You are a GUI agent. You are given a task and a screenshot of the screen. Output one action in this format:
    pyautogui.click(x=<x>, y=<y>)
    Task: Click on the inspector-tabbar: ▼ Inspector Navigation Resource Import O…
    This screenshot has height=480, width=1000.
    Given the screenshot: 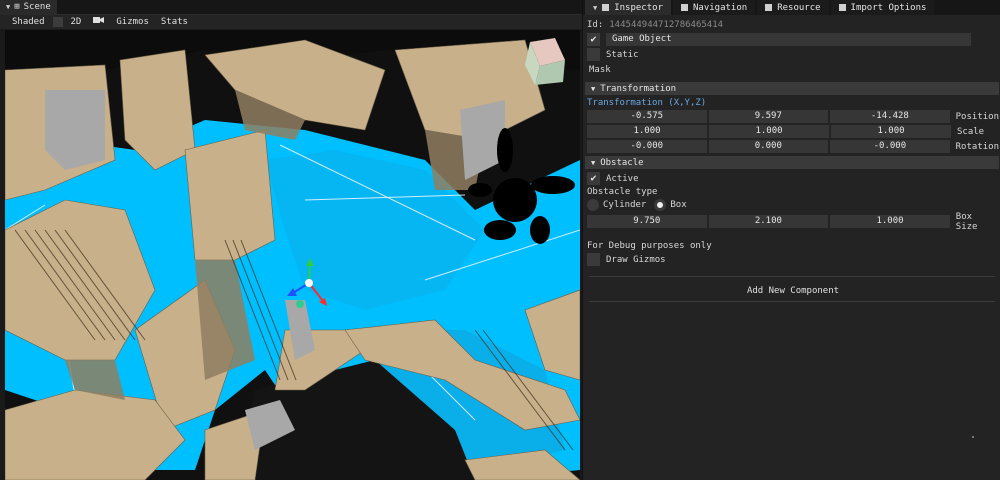 What is the action you would take?
    pyautogui.click(x=791, y=7)
    